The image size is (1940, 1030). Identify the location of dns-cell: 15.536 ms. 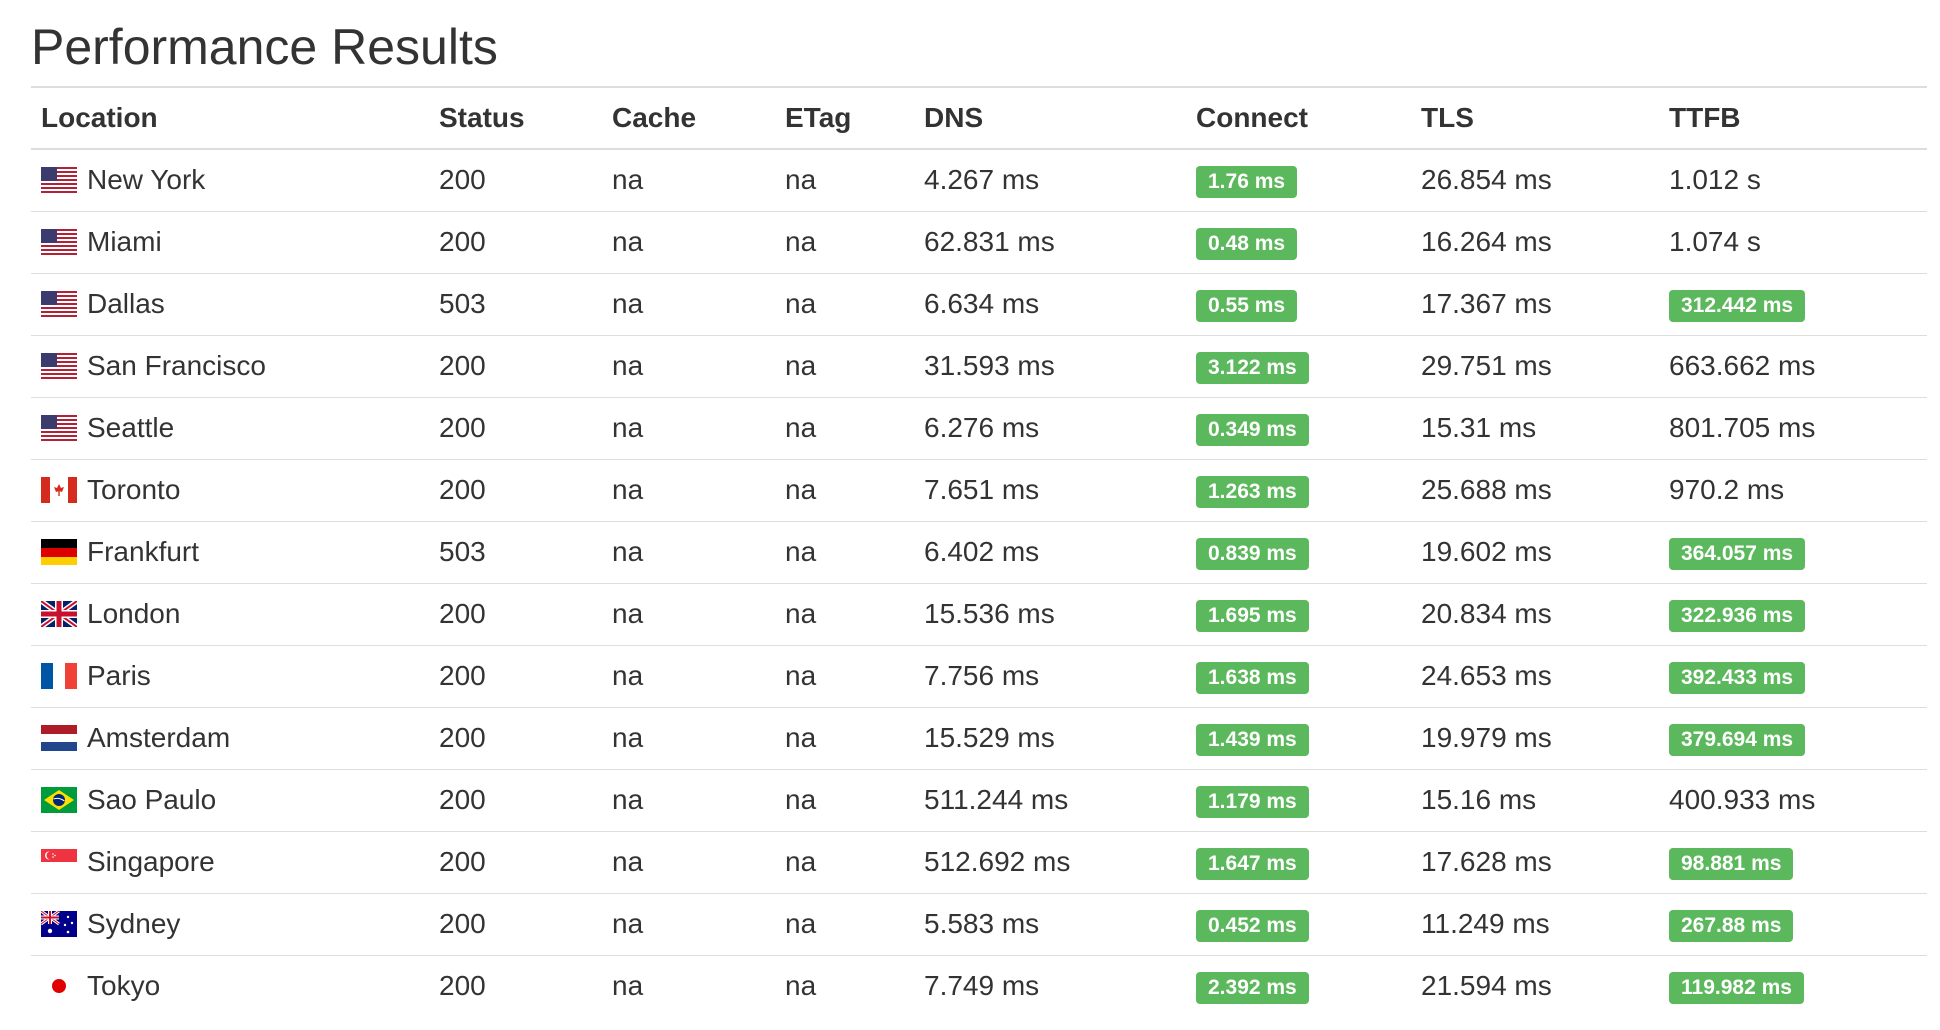
(989, 613).